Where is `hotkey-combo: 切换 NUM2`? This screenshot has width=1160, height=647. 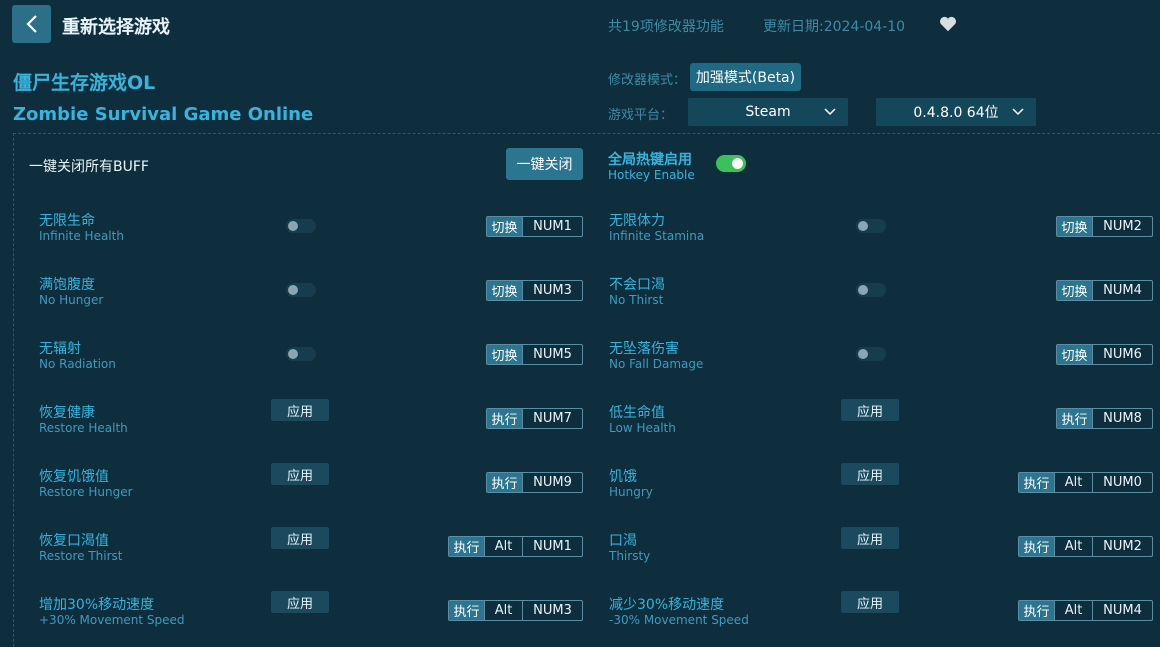 hotkey-combo: 切换 NUM2 is located at coordinates (1104, 226).